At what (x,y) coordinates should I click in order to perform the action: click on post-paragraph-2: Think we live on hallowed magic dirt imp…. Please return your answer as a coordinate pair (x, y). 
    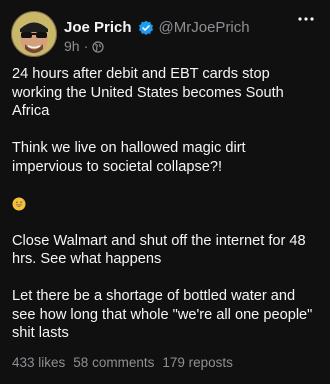
    Looking at the image, I should click on (129, 157).